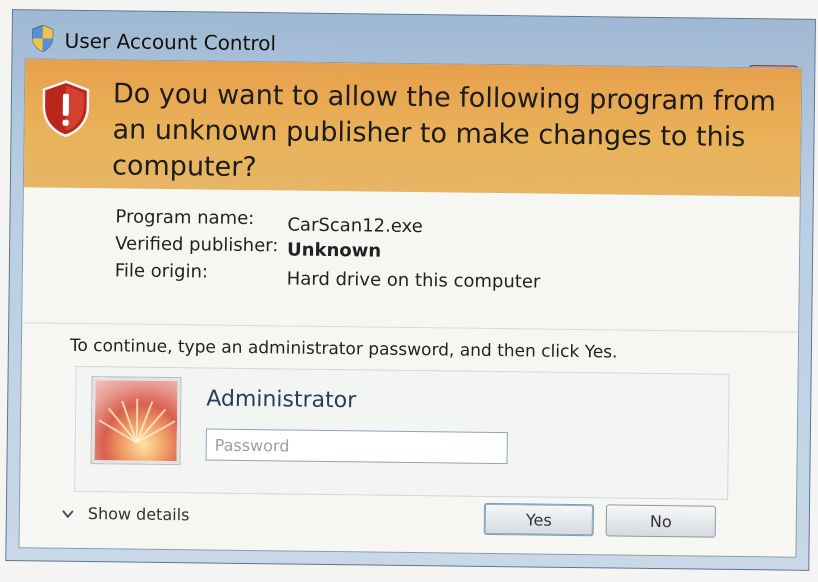  Describe the element at coordinates (413, 38) in the screenshot. I see `title-bar: User Account Control` at that location.